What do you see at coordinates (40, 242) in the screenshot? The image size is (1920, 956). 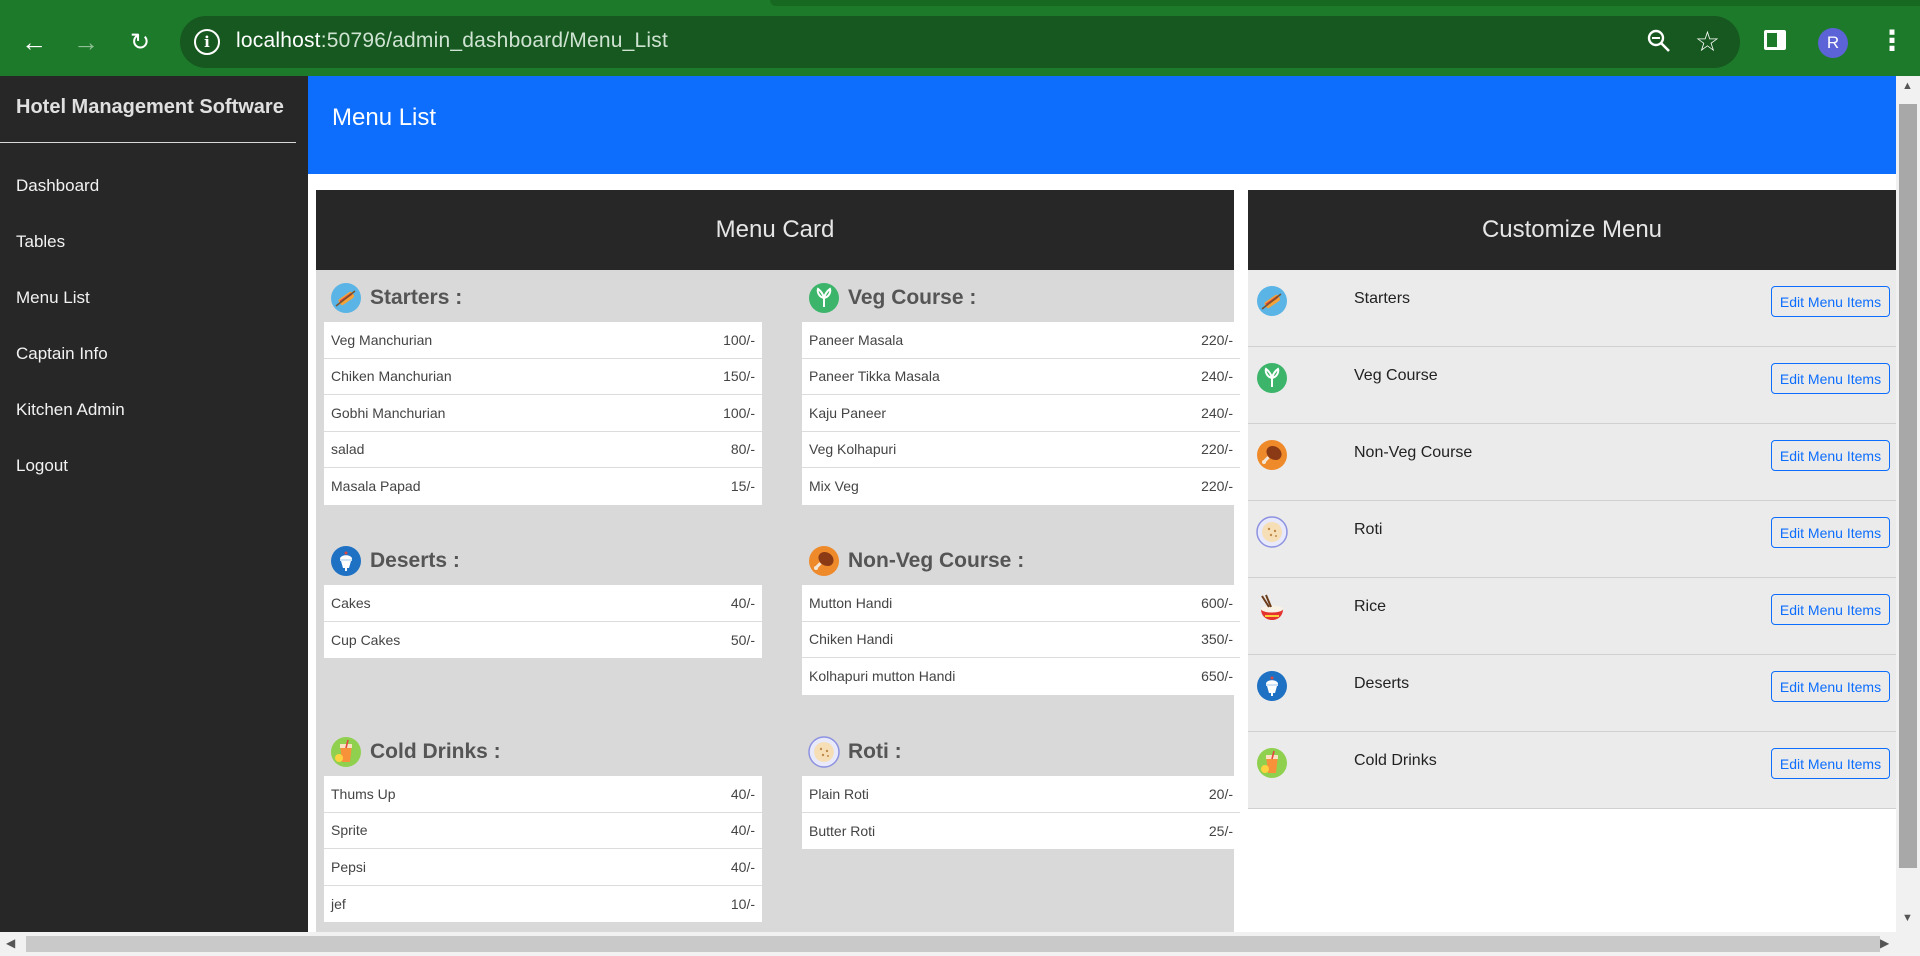 I see `sidebar-item-tables: Tables` at bounding box center [40, 242].